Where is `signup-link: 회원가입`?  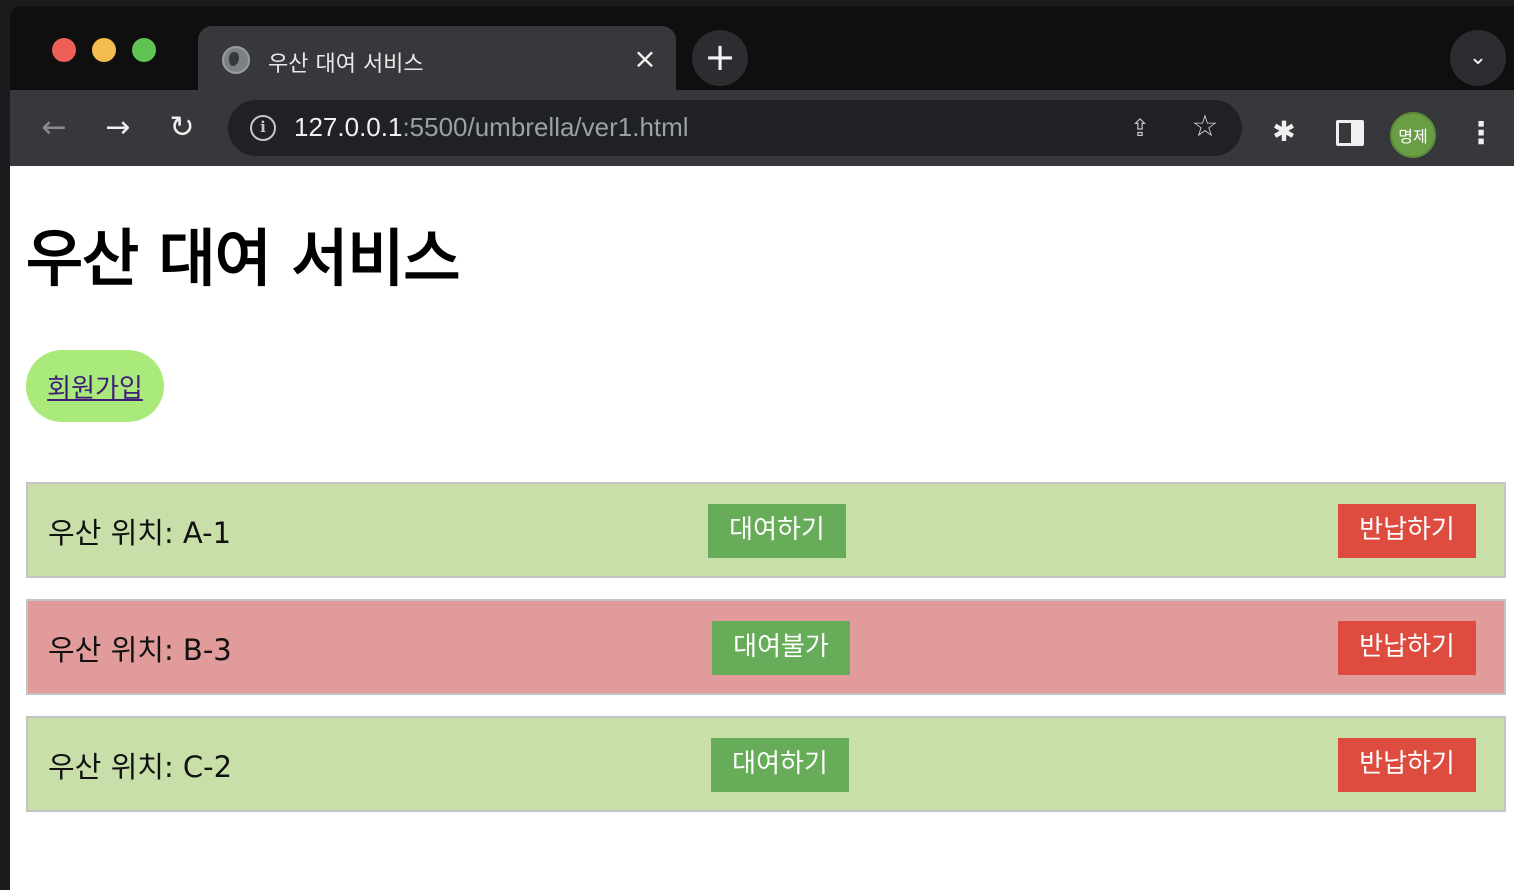
signup-link: 회원가입 is located at coordinates (95, 386).